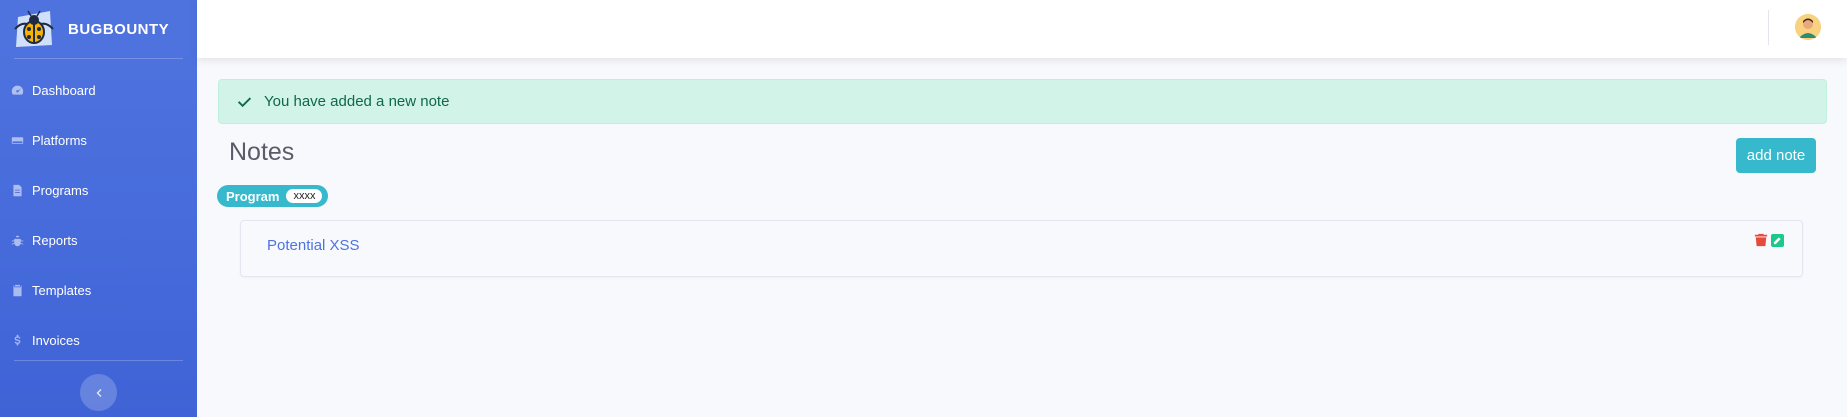 The height and width of the screenshot is (417, 1847). I want to click on brand: BUGBOUNTY, so click(98, 29).